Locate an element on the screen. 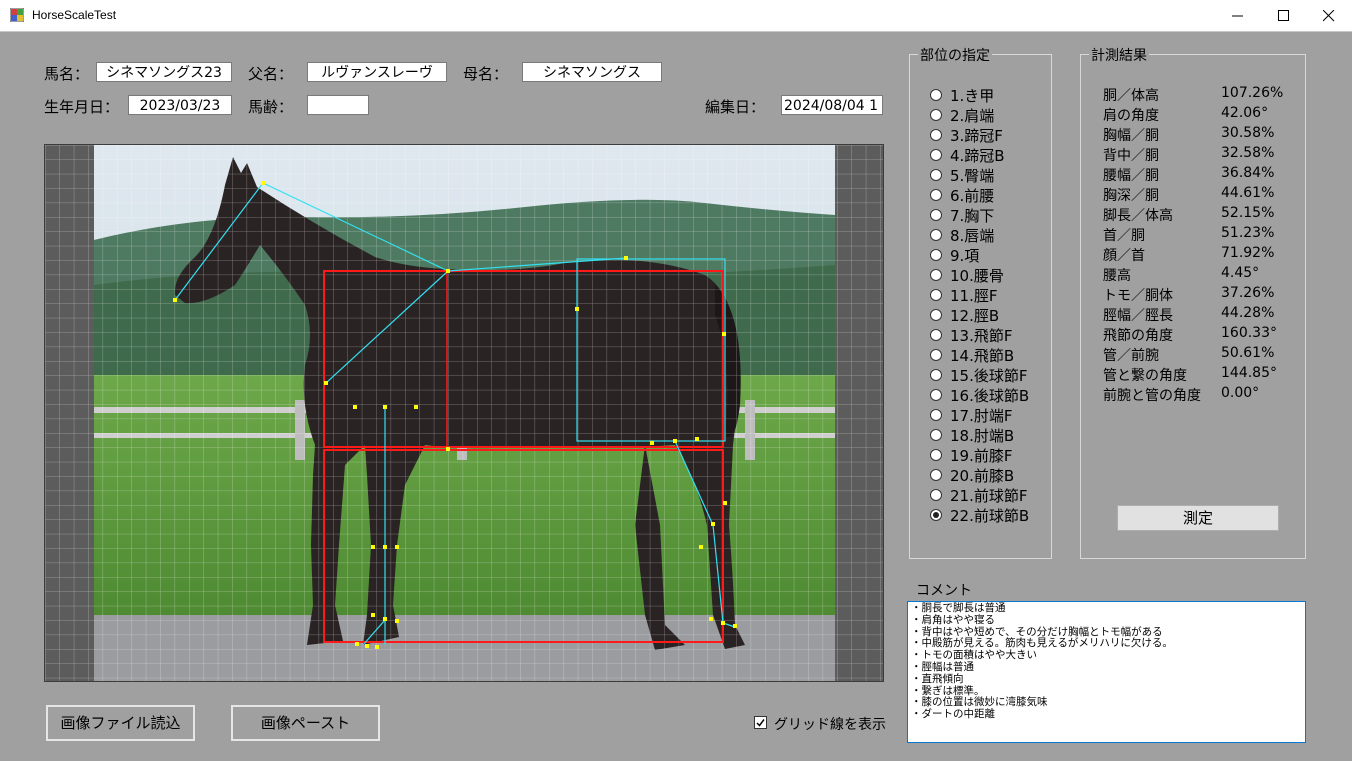 The image size is (1352, 761). part-radio-21: 21.前球節F is located at coordinates (978, 495).